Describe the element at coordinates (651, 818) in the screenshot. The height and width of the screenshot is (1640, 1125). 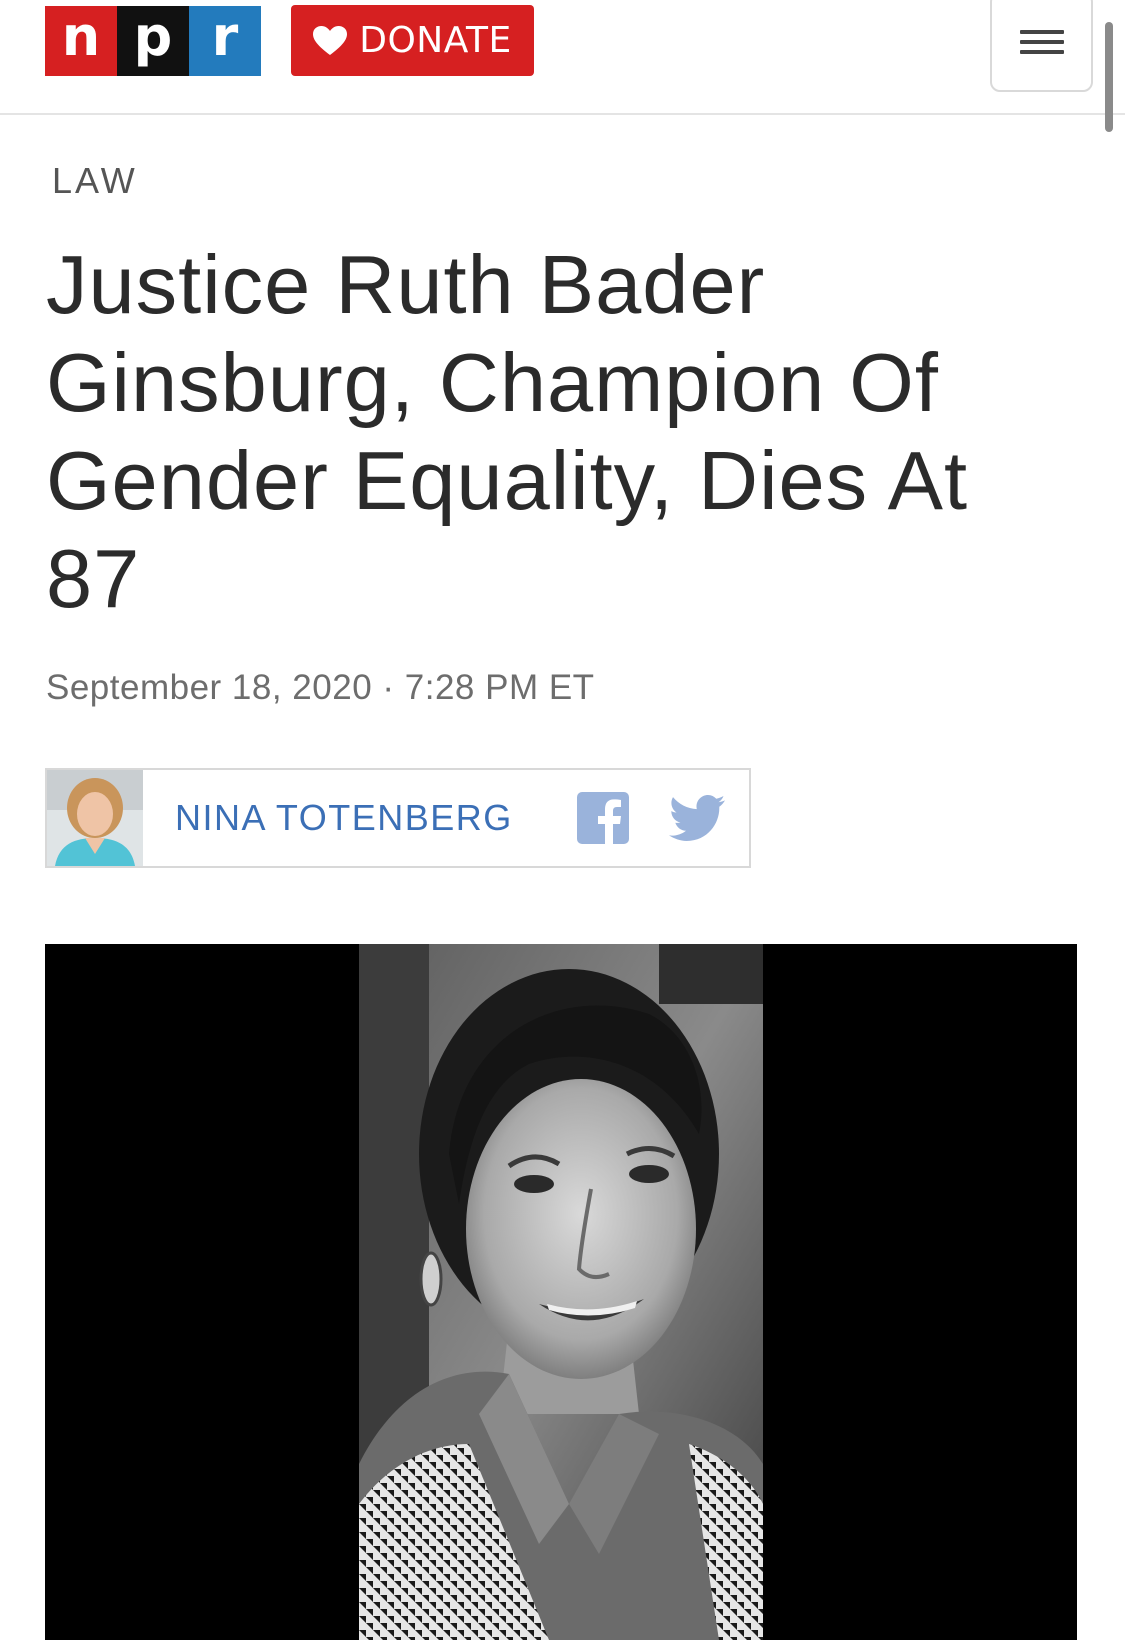
I see `share-buttons` at that location.